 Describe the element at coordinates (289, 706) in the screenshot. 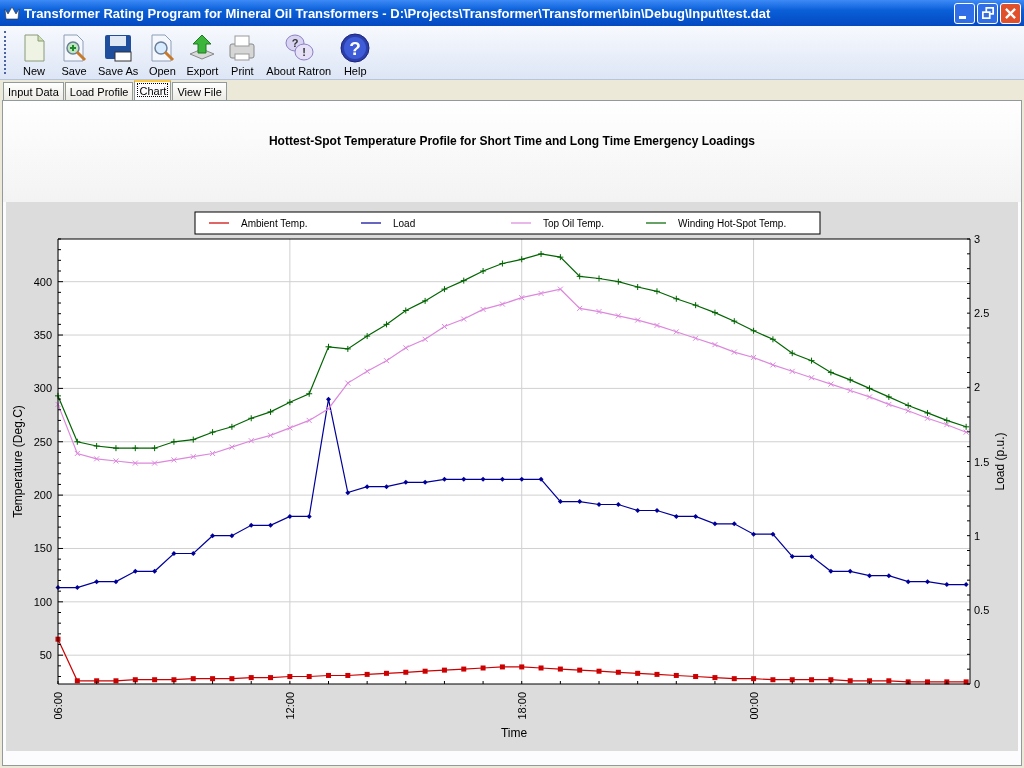

I see `tick-label: 12:00` at that location.